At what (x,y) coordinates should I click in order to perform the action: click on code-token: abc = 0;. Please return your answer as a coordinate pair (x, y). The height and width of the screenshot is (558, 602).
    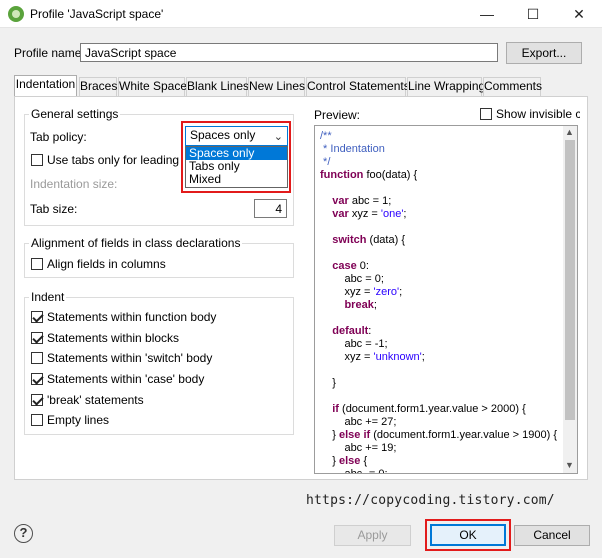
    Looking at the image, I should click on (352, 279).